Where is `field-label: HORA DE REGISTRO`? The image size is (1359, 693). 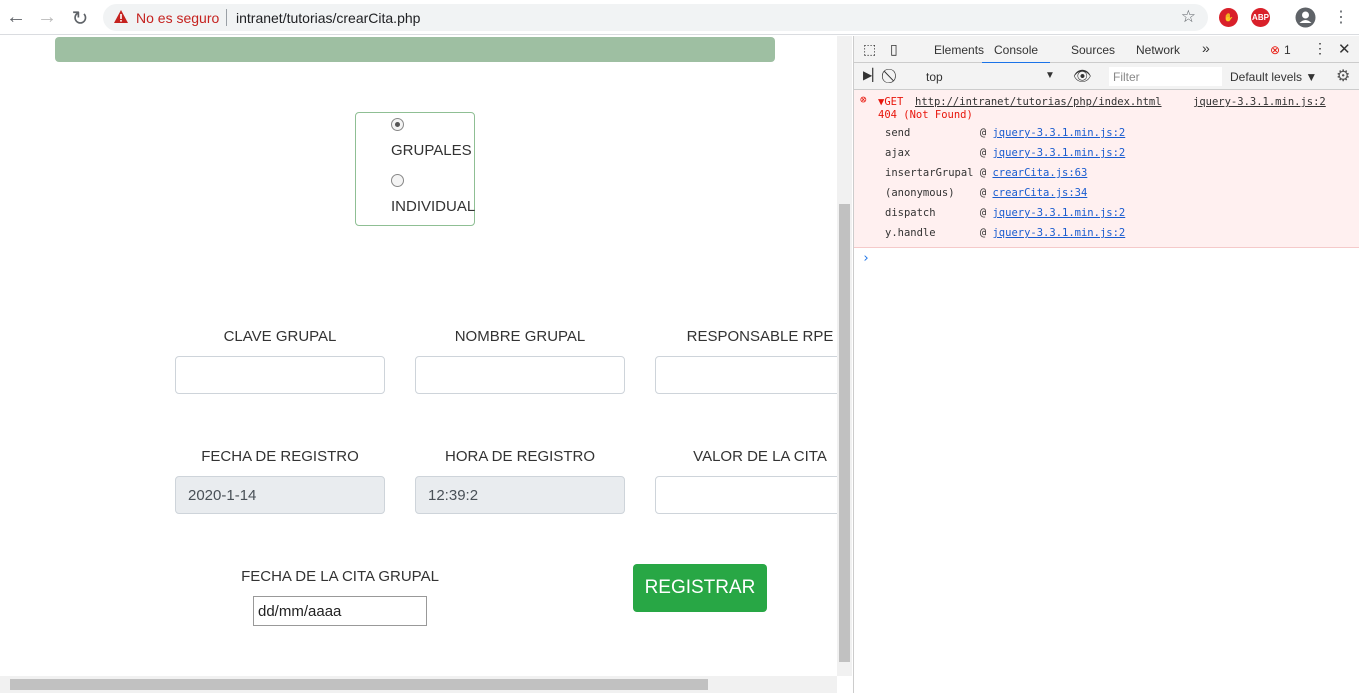 field-label: HORA DE REGISTRO is located at coordinates (520, 456).